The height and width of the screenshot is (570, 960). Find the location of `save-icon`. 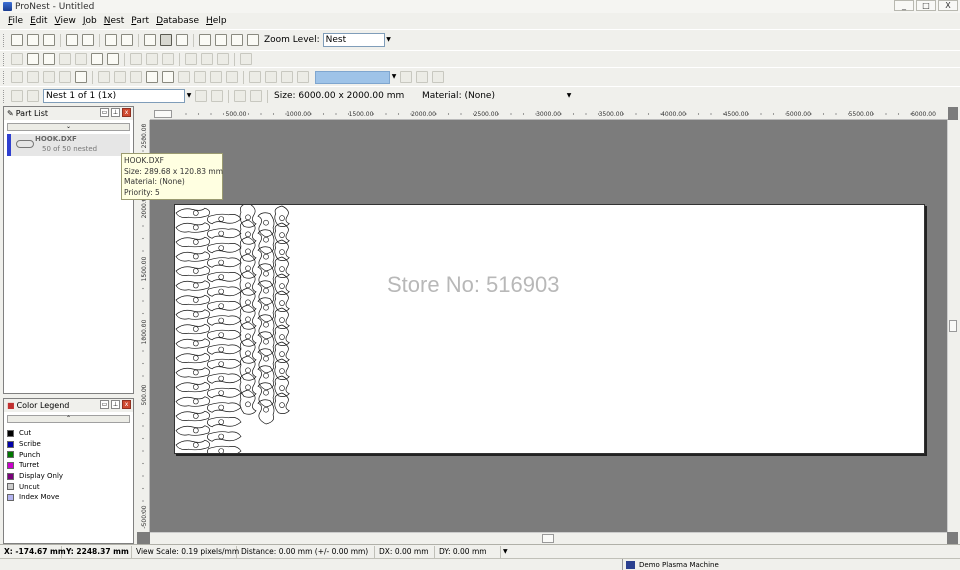

save-icon is located at coordinates (49, 40).